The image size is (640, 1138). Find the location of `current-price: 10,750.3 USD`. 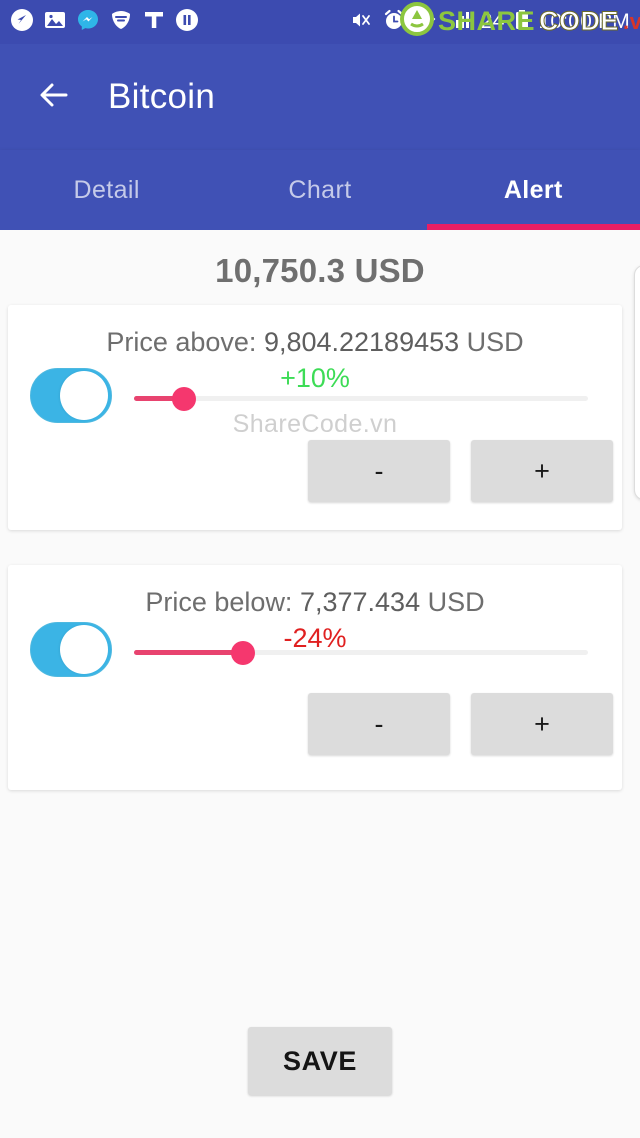

current-price: 10,750.3 USD is located at coordinates (320, 270).